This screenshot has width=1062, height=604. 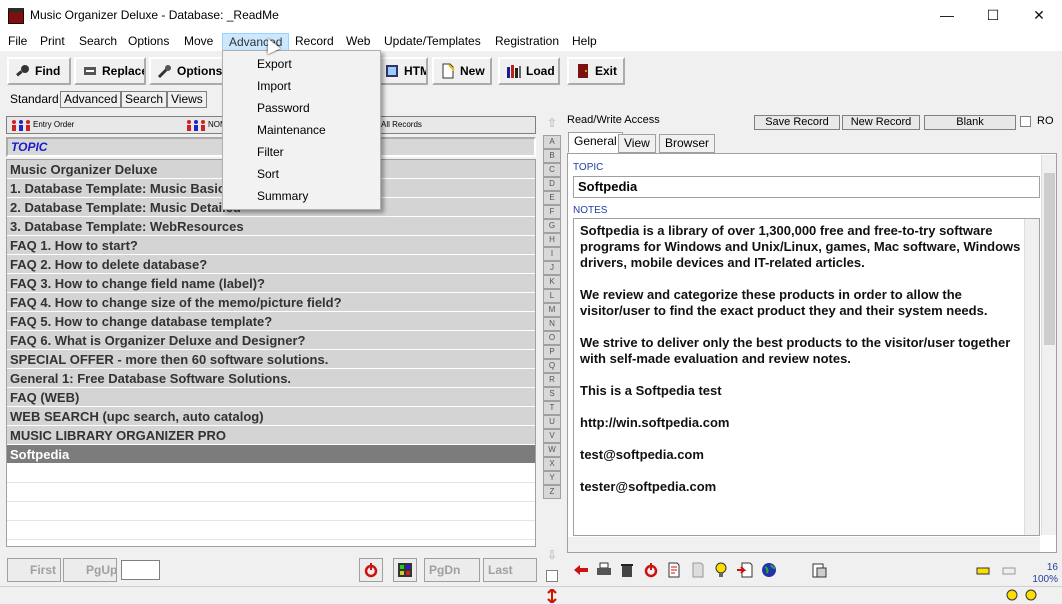 I want to click on tab-standard: Standard, so click(x=34, y=99).